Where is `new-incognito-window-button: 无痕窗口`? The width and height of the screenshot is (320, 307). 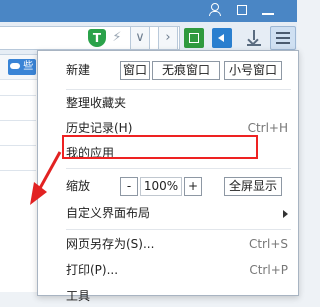
new-incognito-window-button: 无痕窗口 is located at coordinates (186, 70).